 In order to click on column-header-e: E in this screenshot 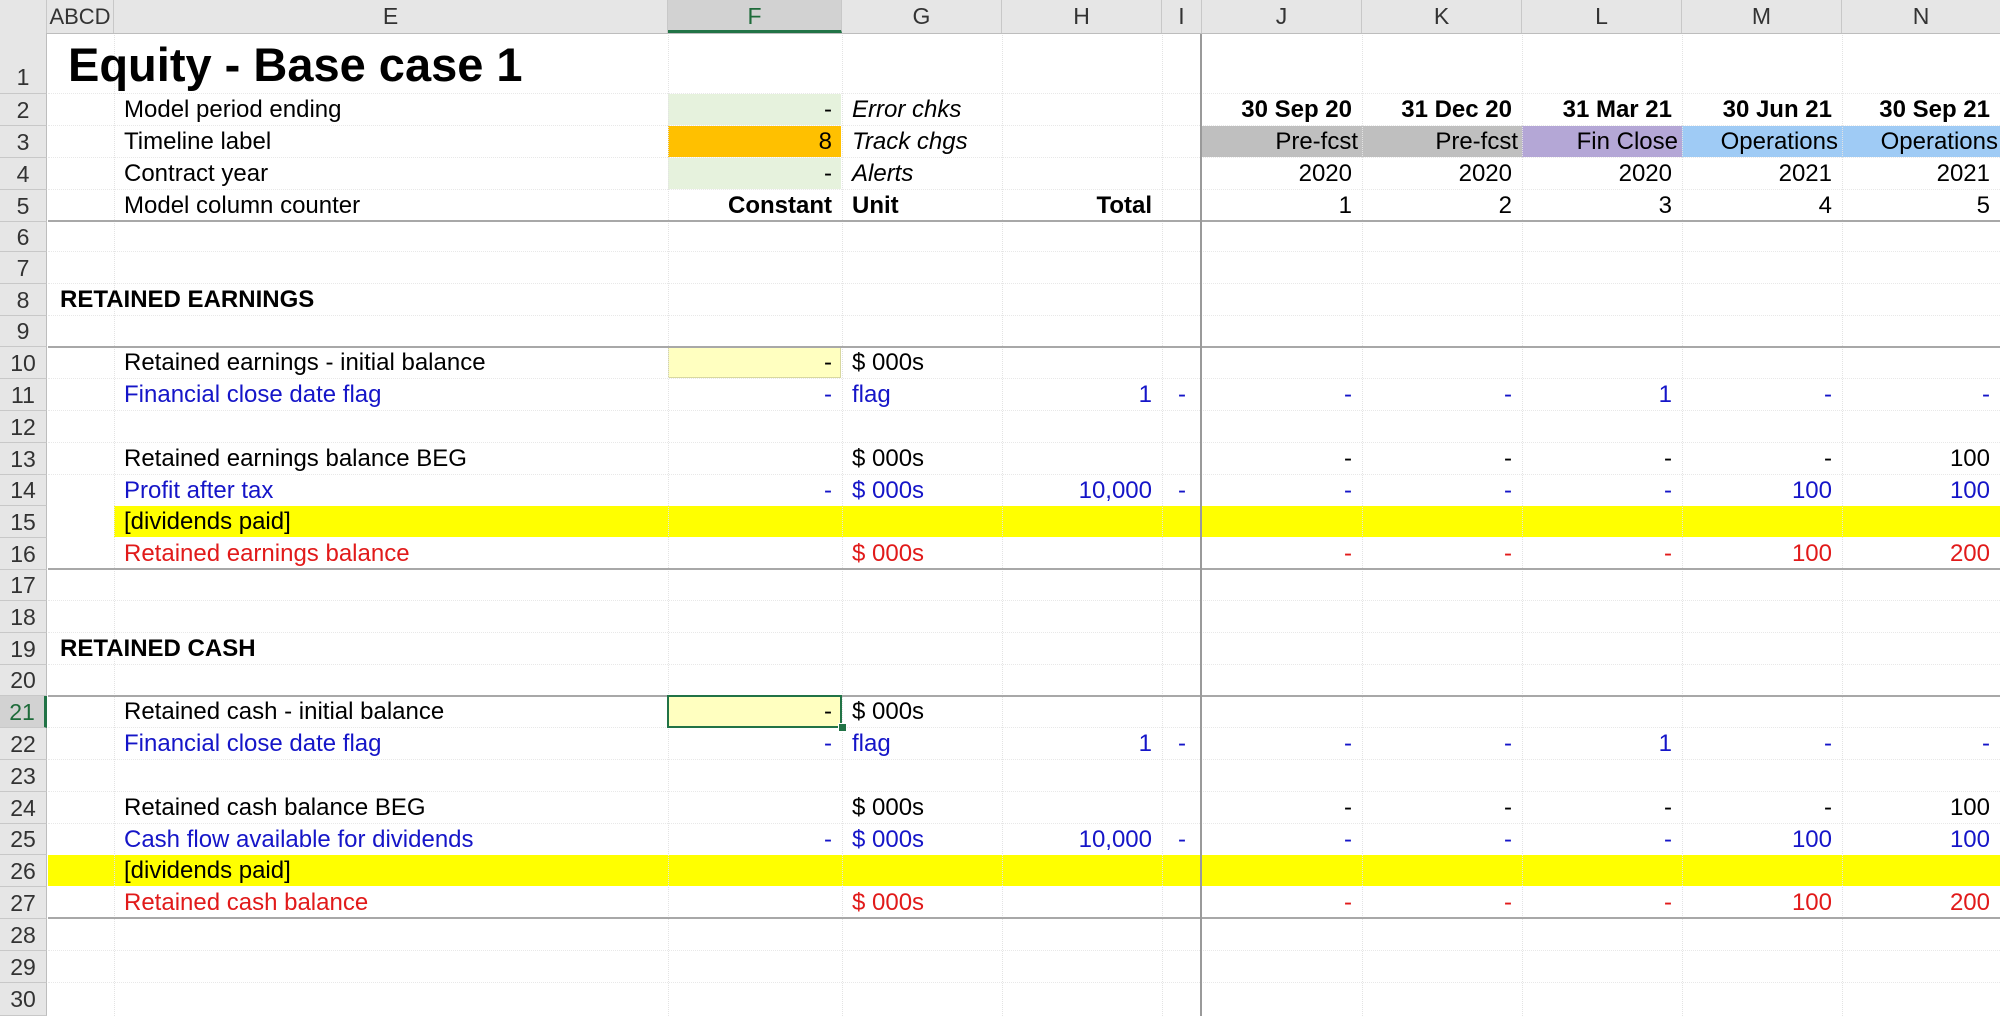, I will do `click(391, 16)`.